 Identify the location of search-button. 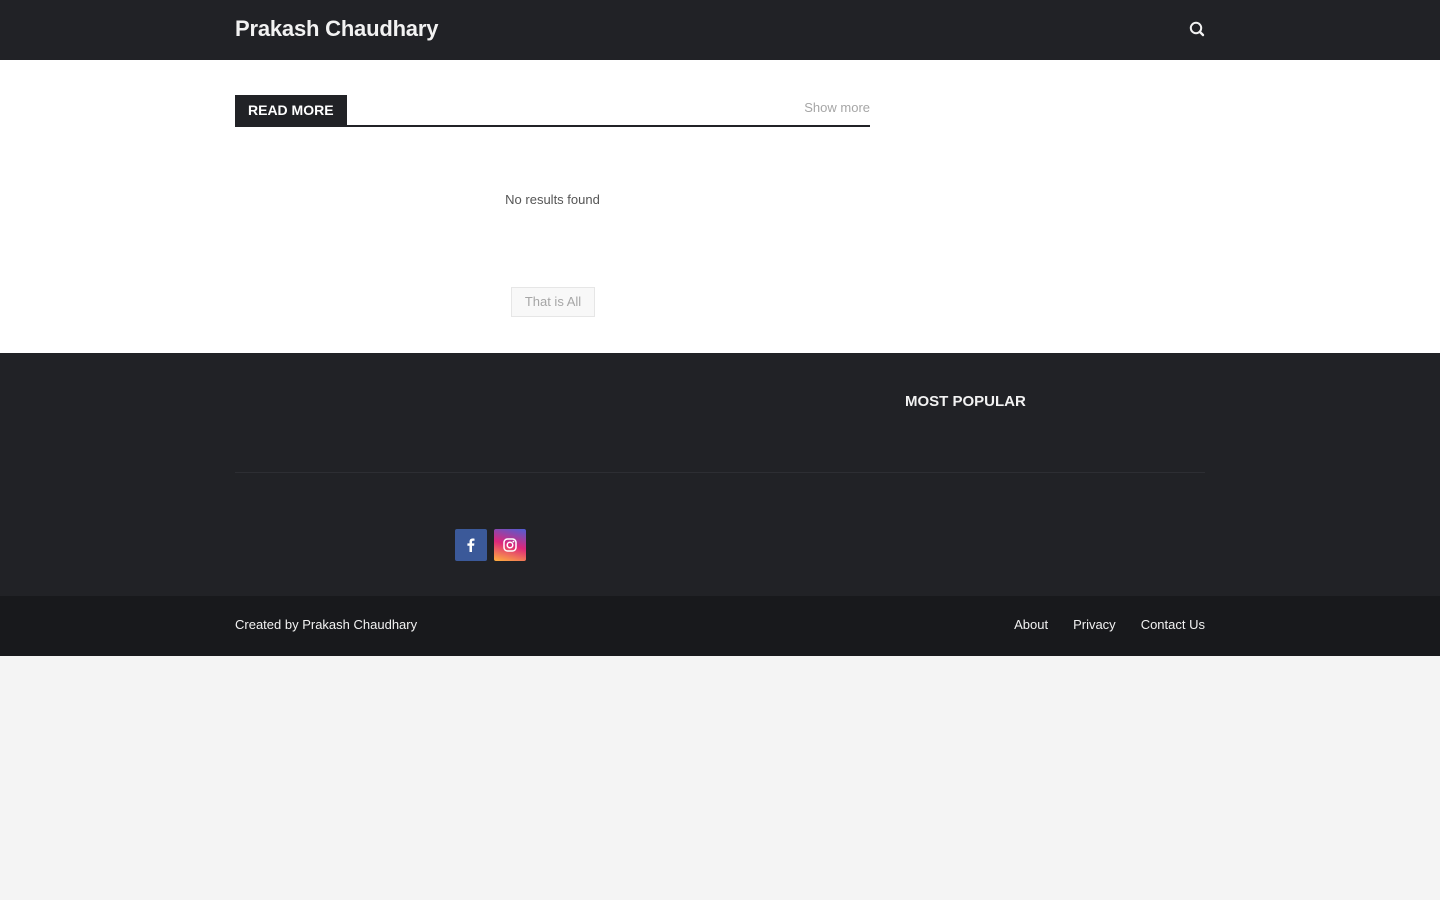
(1197, 29).